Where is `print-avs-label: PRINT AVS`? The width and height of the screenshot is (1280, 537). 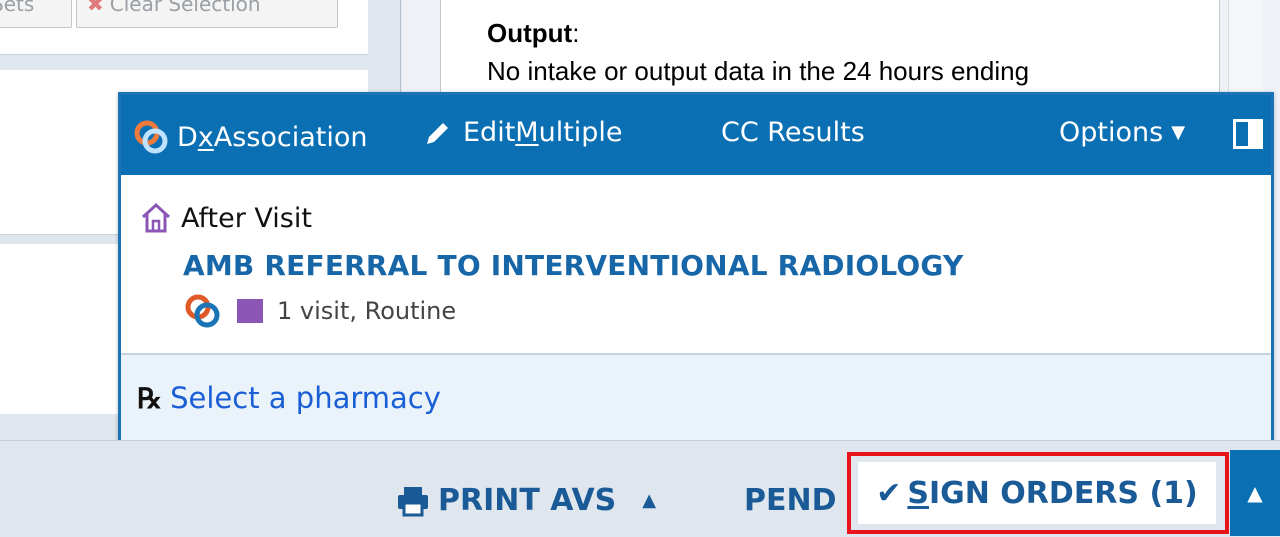
print-avs-label: PRINT AVS is located at coordinates (527, 500).